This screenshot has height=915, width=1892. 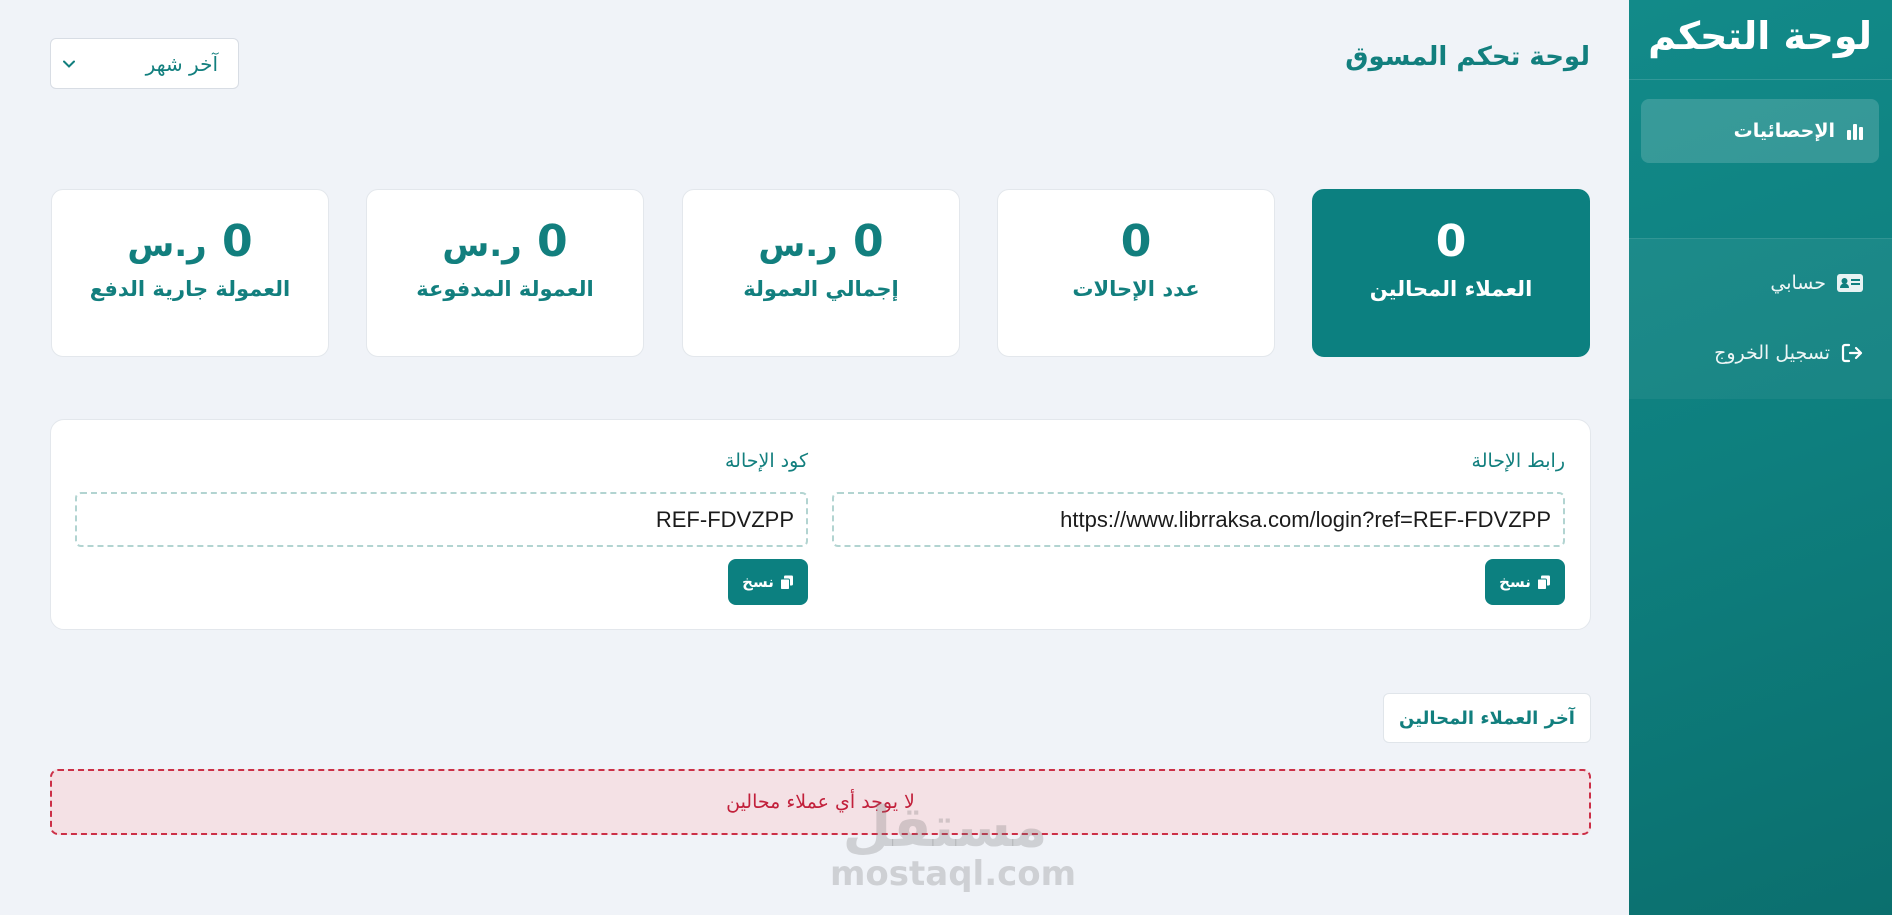 What do you see at coordinates (821, 273) in the screenshot?
I see `stat-card-total-commission: 0 ر.س إجمالي العمولة` at bounding box center [821, 273].